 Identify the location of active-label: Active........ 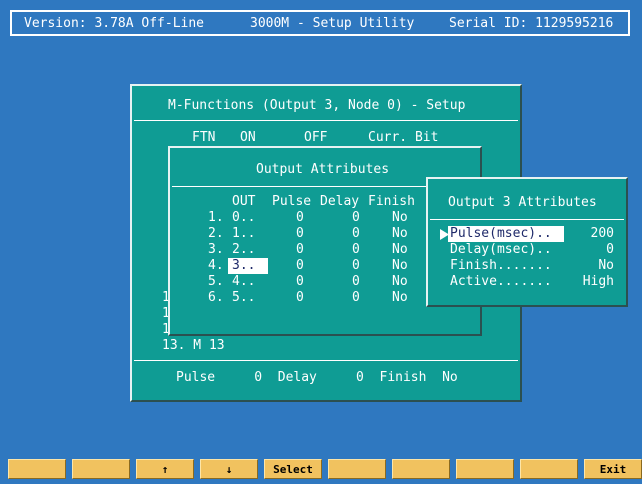
(501, 281).